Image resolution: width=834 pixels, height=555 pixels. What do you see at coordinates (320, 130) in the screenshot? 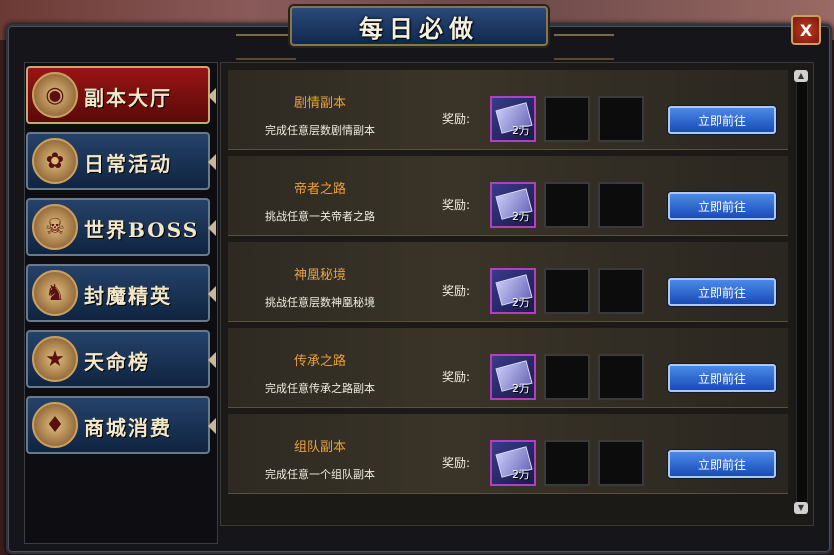
I see `task-description: 完成任意层数剧情副本` at bounding box center [320, 130].